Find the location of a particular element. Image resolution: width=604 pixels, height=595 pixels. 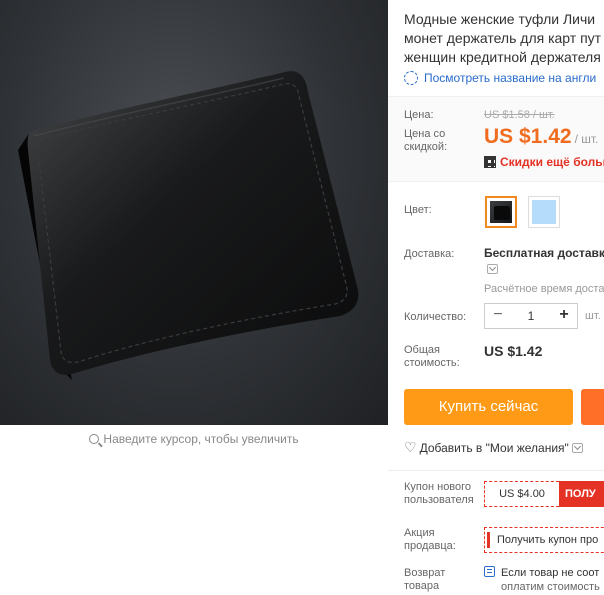

add-to-cart-button is located at coordinates (592, 407).